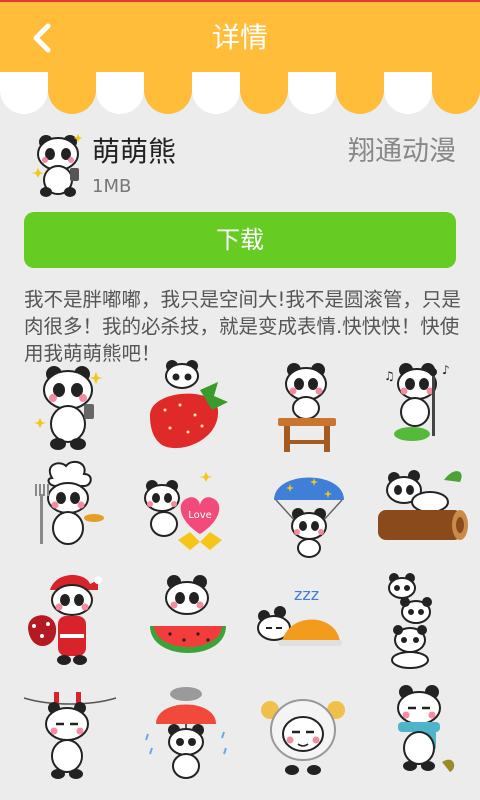 The width and height of the screenshot is (480, 800). I want to click on panda-on-log-sticker, so click(424, 510).